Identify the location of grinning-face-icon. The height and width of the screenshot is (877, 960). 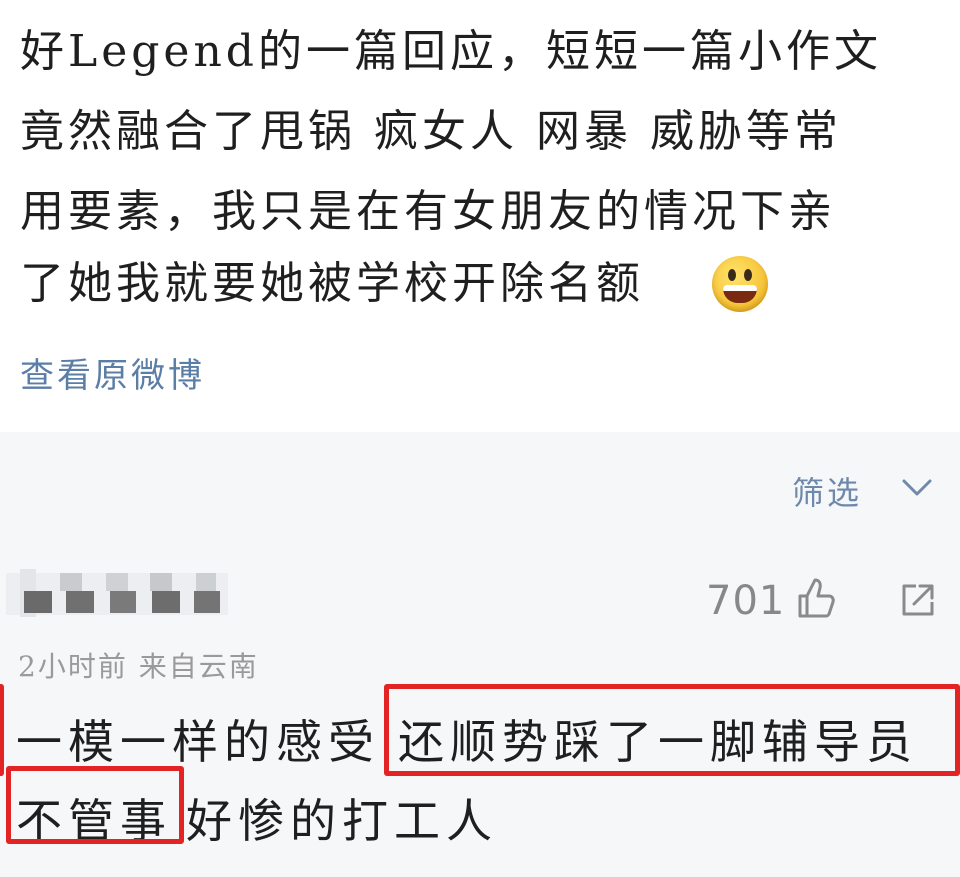
(740, 284).